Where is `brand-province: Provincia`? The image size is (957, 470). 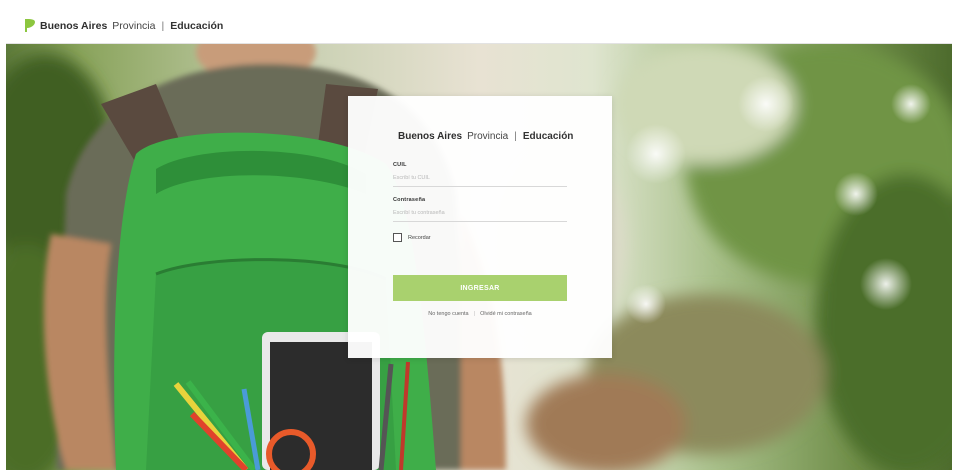 brand-province: Provincia is located at coordinates (134, 25).